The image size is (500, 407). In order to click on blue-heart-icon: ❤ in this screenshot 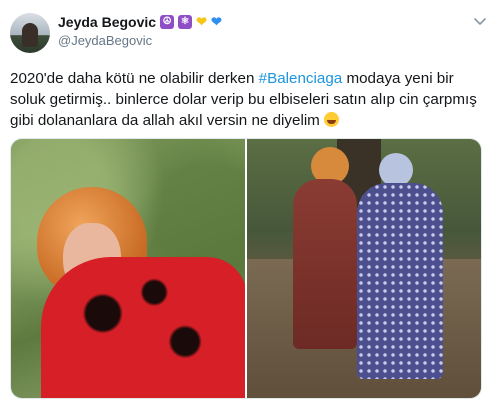, I will do `click(216, 21)`.